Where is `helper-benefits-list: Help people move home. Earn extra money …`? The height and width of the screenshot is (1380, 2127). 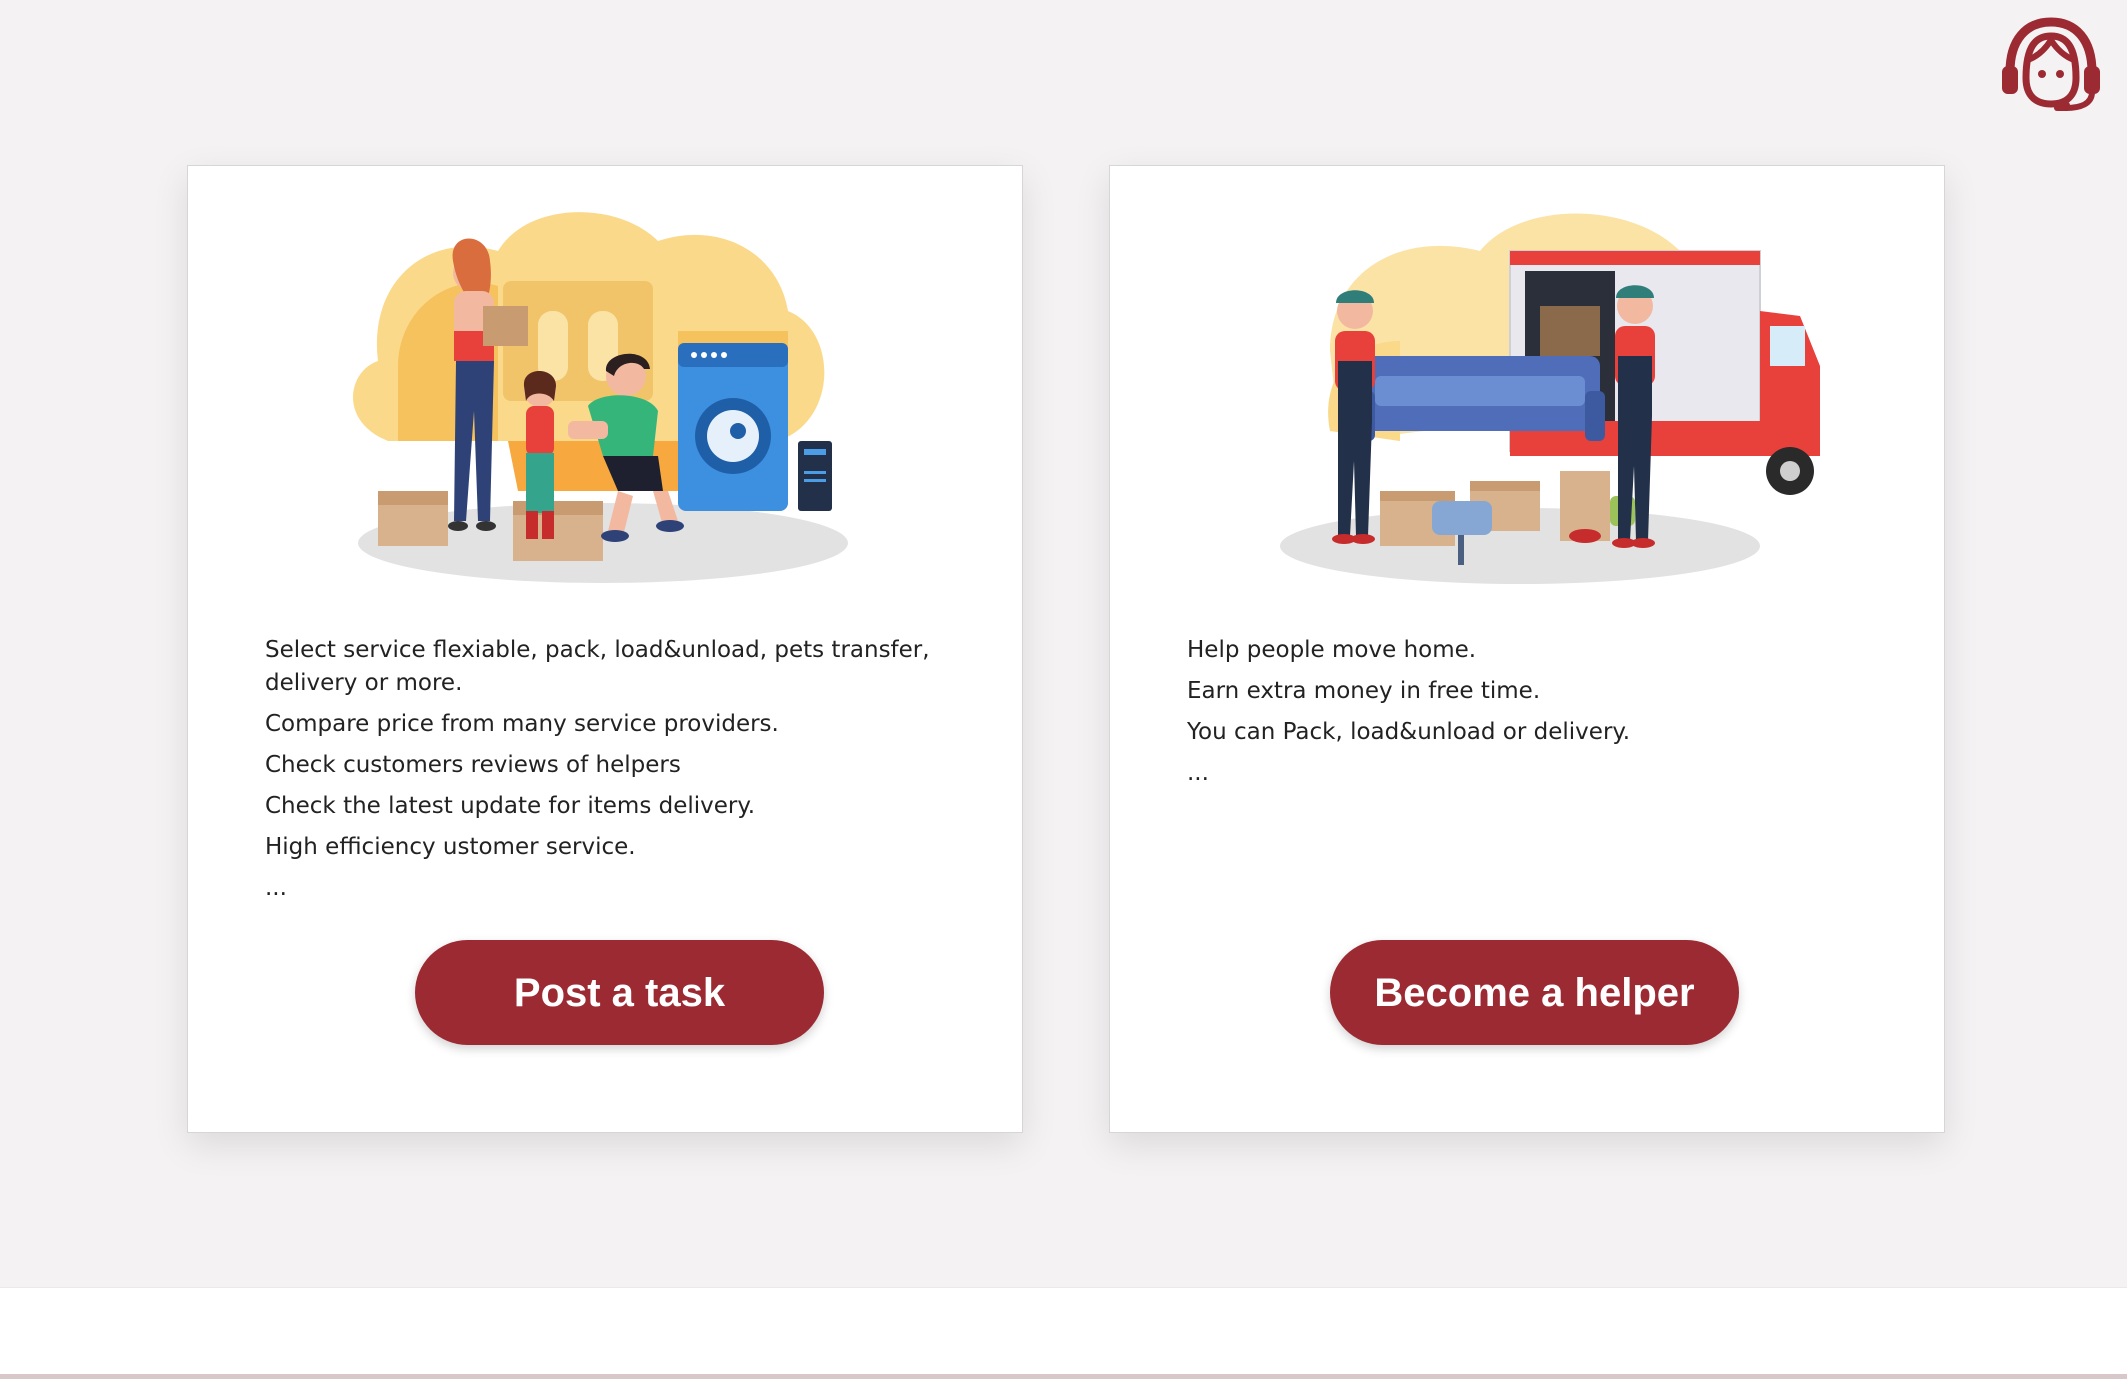
helper-benefits-list: Help people move home. Earn extra money … is located at coordinates (1527, 716).